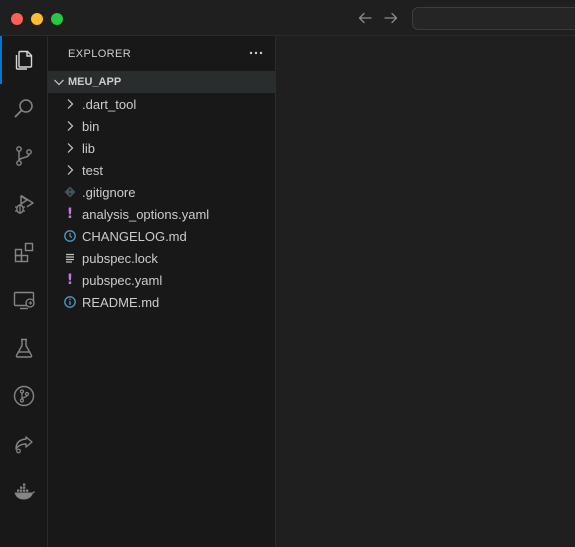  I want to click on more-actions-button, so click(256, 53).